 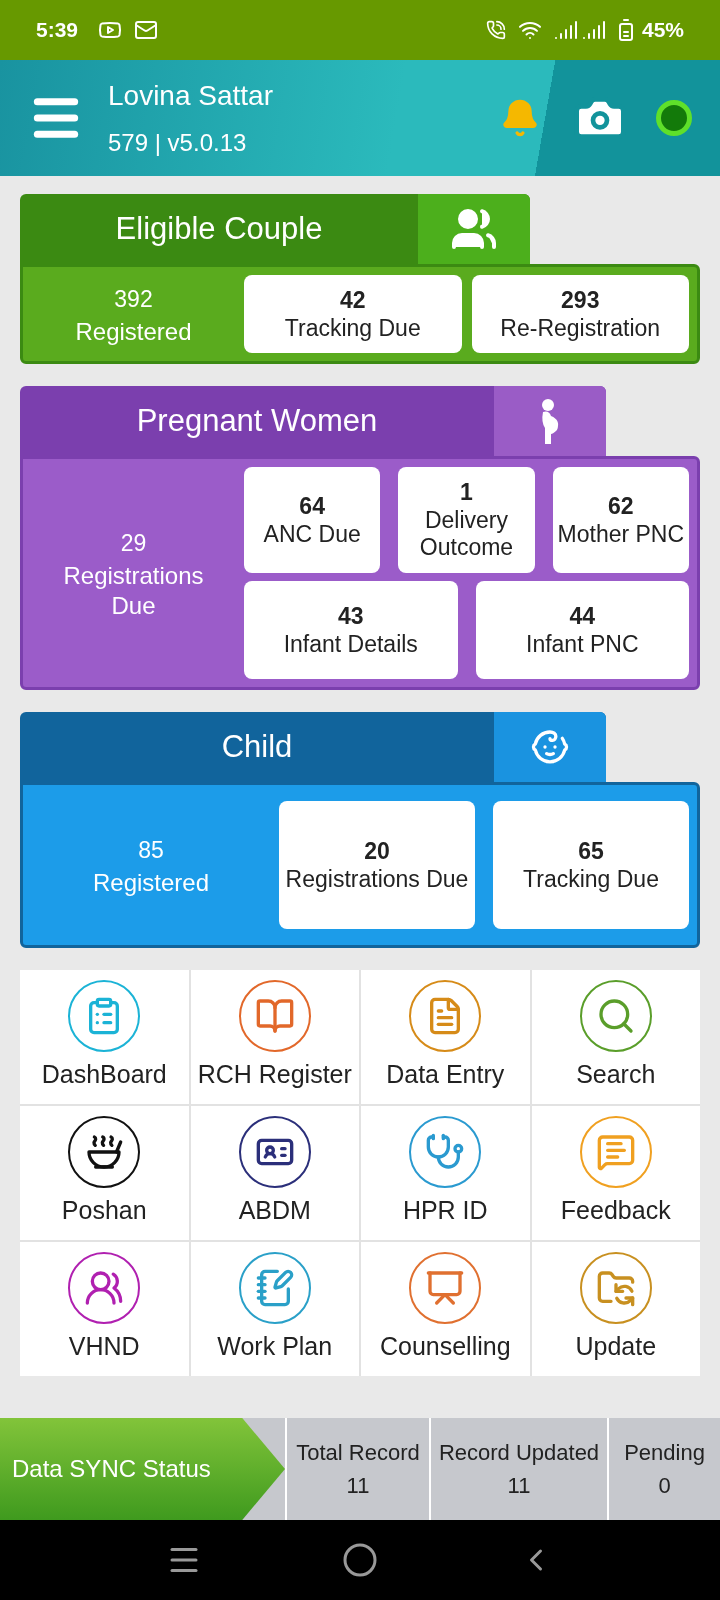 What do you see at coordinates (377, 851) in the screenshot?
I see `tile-count: 20` at bounding box center [377, 851].